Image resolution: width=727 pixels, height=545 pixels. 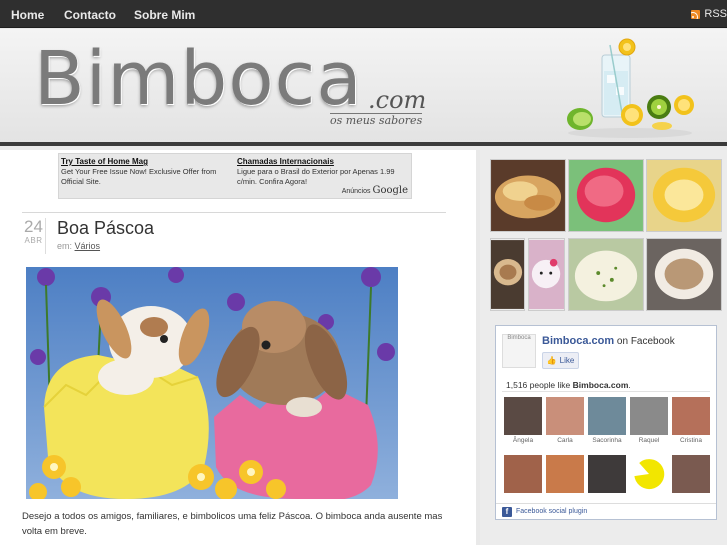 What do you see at coordinates (606, 511) in the screenshot?
I see `facebook-plugin-footer: f Facebook social plugin` at bounding box center [606, 511].